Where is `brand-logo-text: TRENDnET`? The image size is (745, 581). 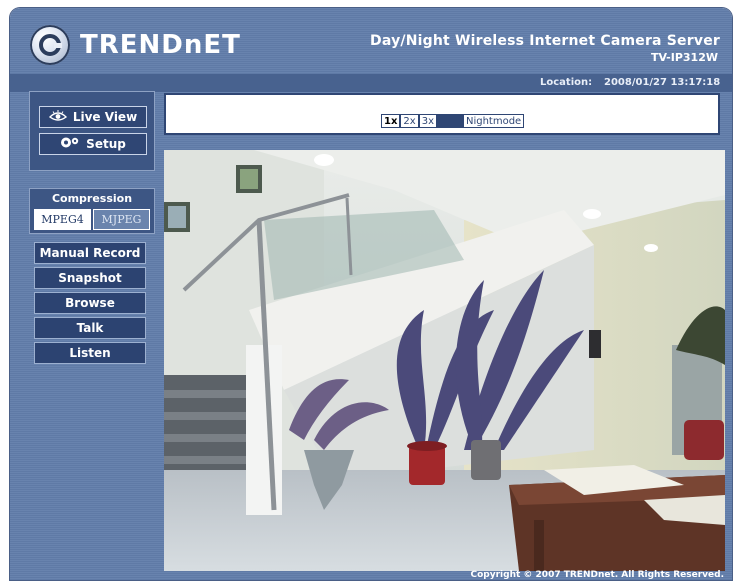 brand-logo-text: TRENDnET is located at coordinates (160, 45).